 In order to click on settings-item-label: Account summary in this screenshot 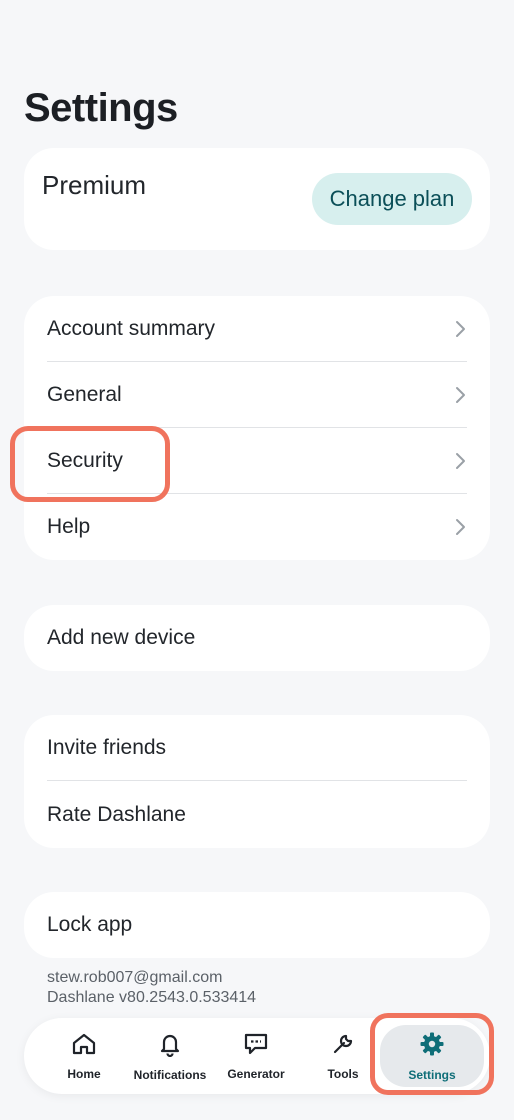, I will do `click(131, 328)`.